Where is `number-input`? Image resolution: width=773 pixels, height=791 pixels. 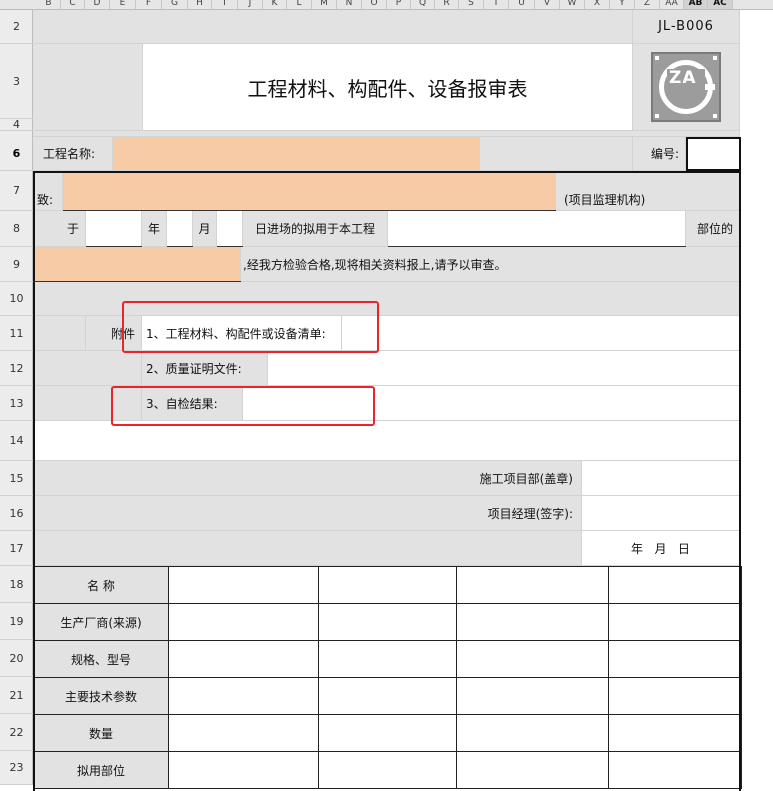
number-input is located at coordinates (713, 154).